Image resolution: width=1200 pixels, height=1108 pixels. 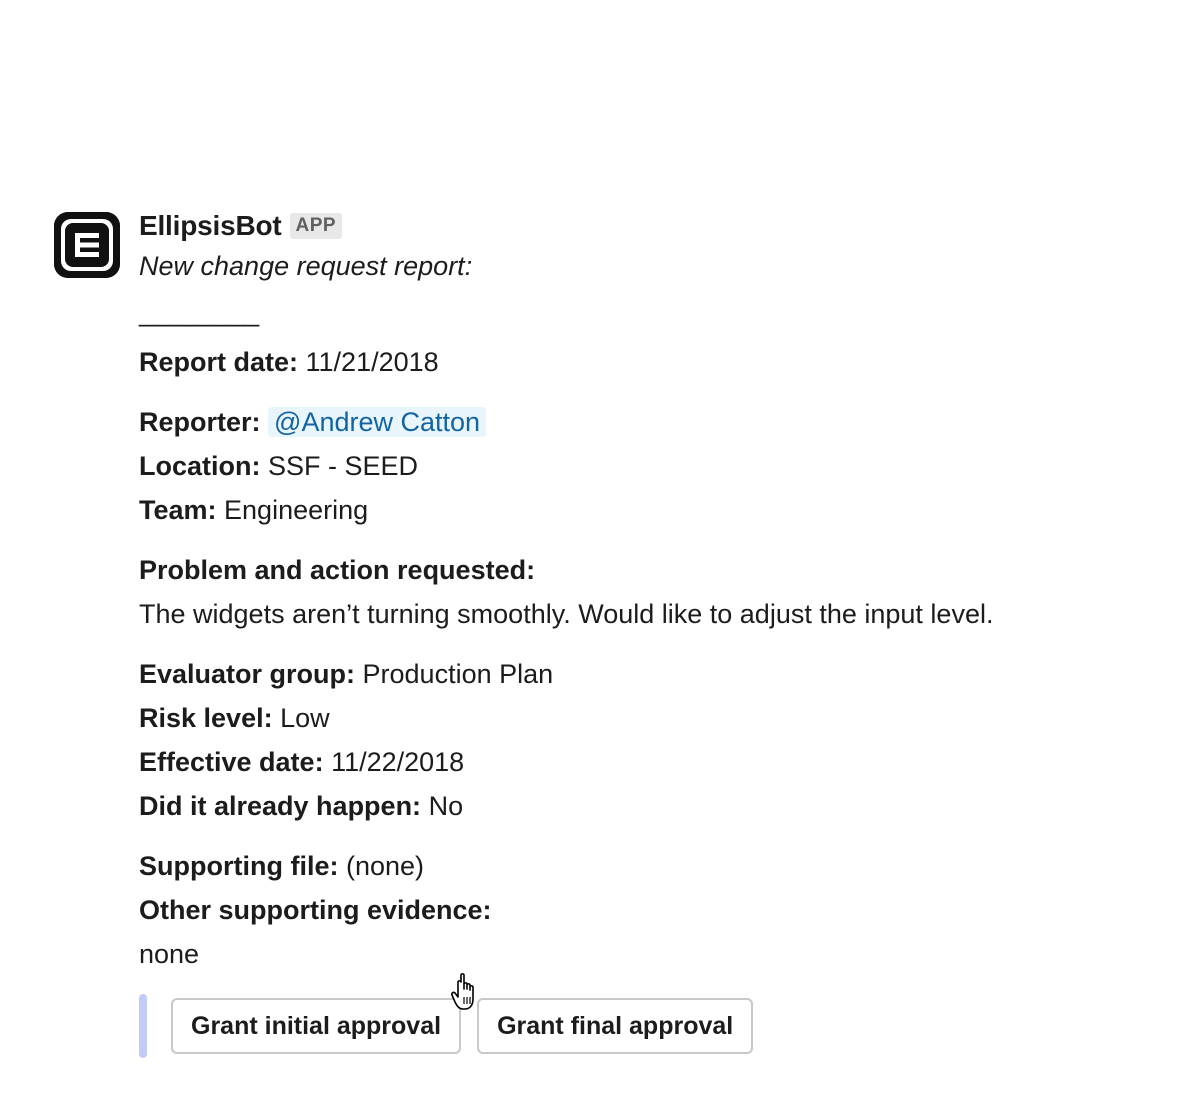 I want to click on supporting-file-label: Supporting file:, so click(x=239, y=866).